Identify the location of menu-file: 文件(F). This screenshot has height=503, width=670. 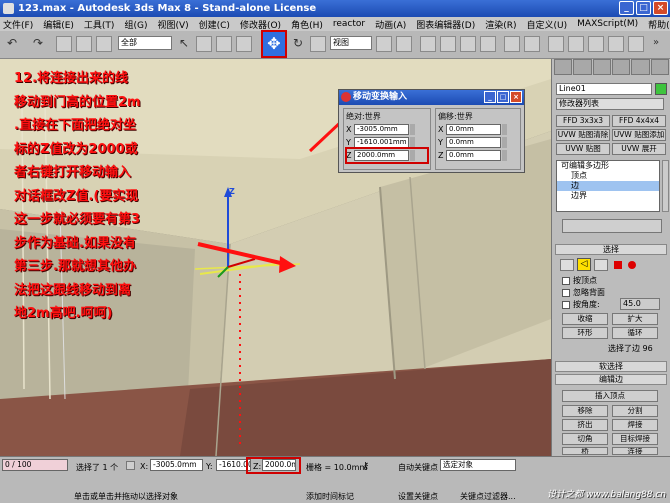
(18, 24).